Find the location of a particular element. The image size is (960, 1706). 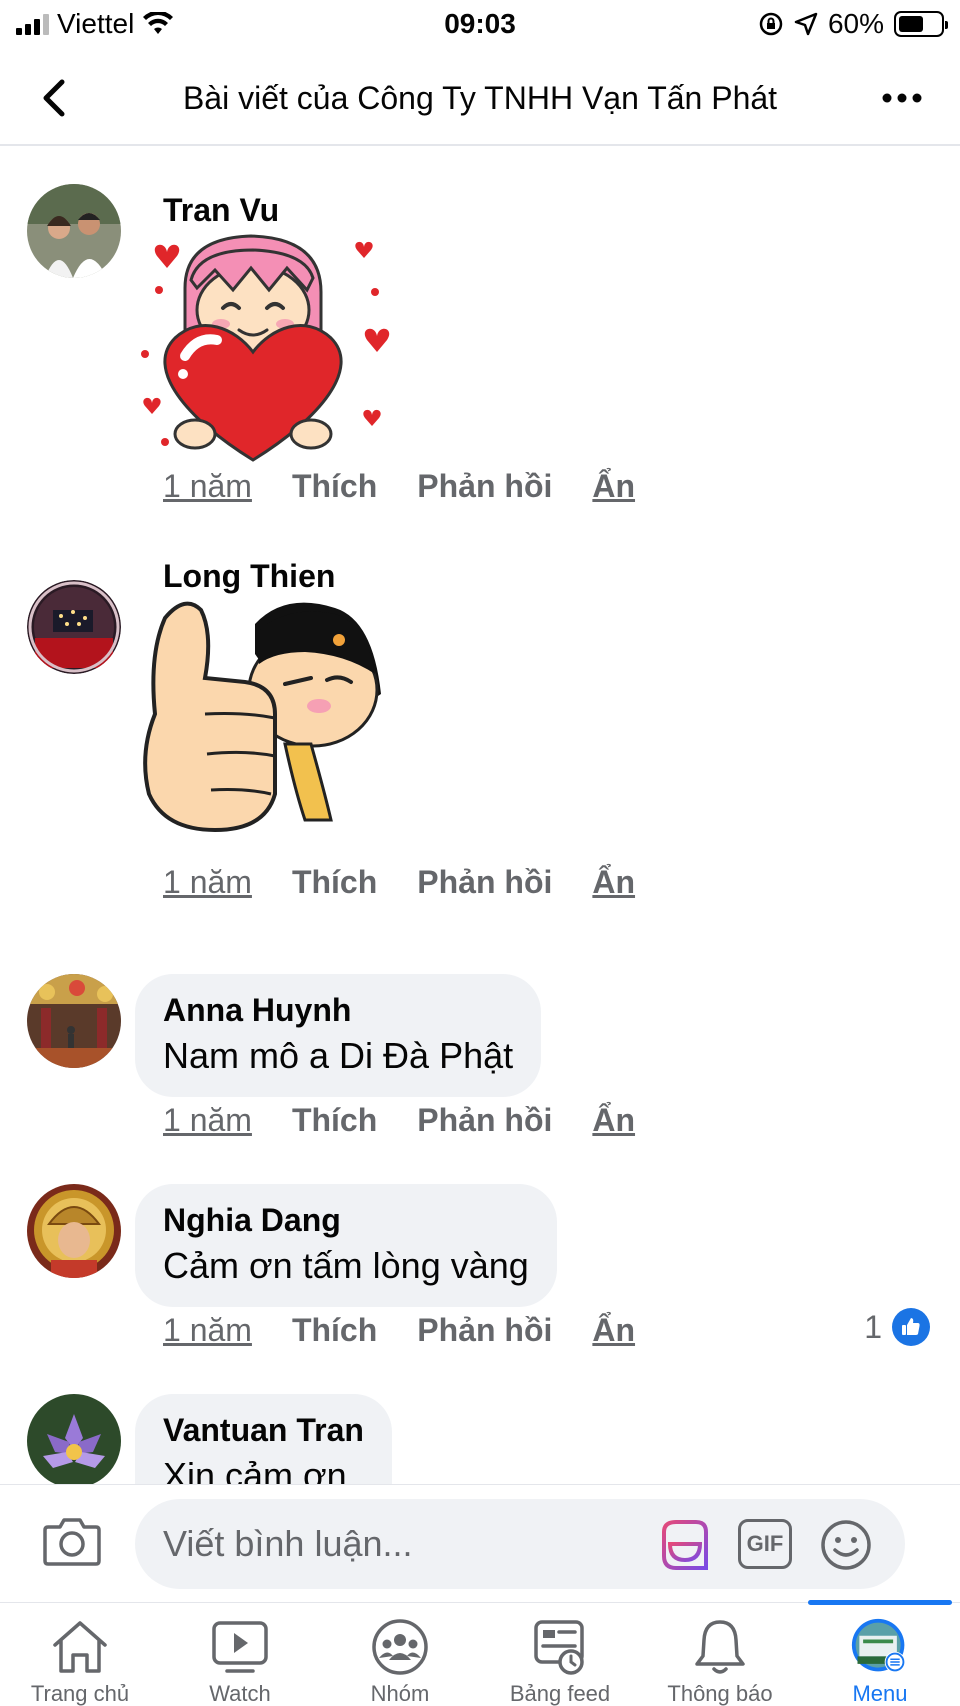

menu-avatar-icon is located at coordinates (880, 1647).